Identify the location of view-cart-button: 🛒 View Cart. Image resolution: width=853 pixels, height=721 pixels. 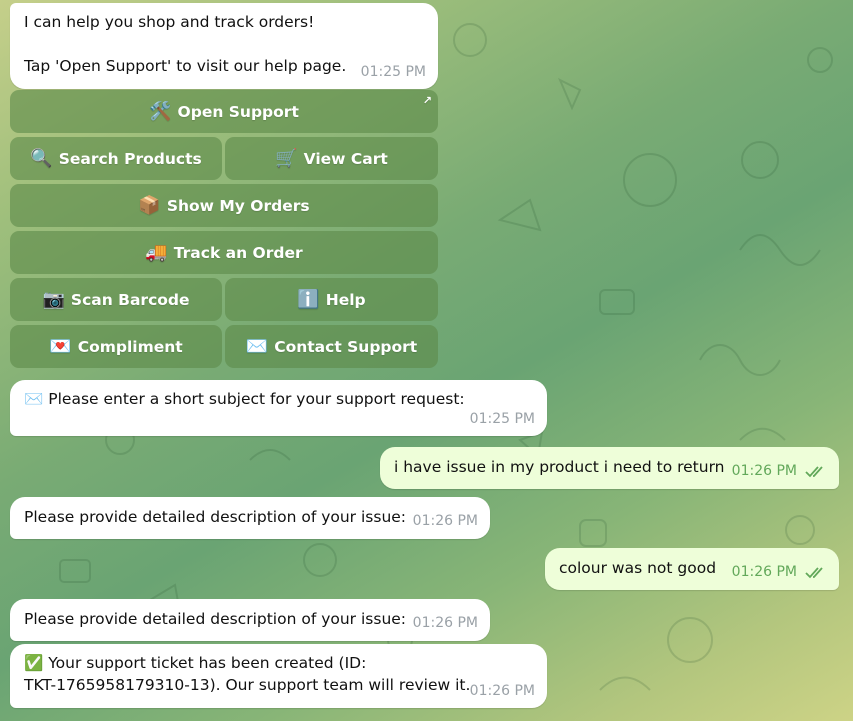
(331, 158).